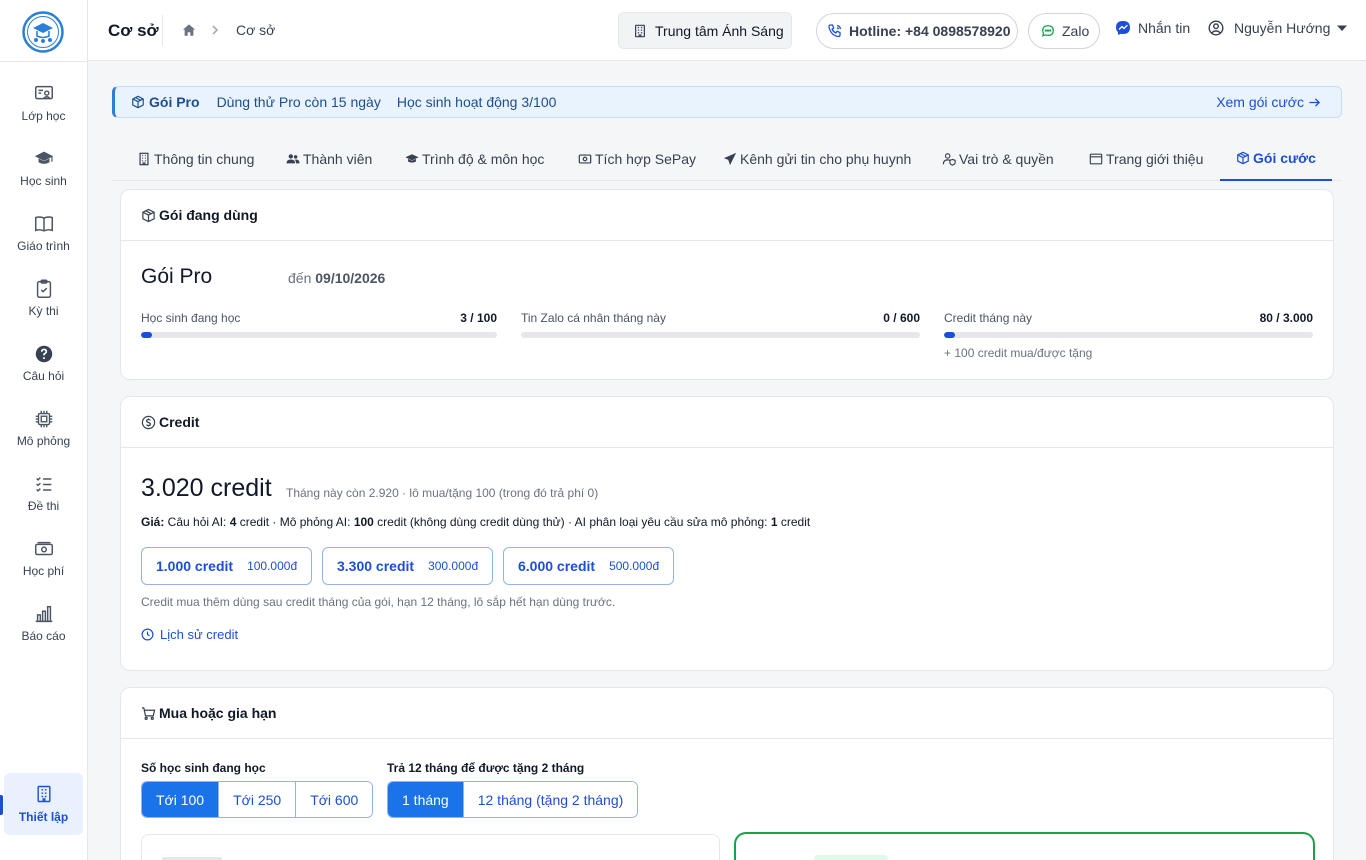 The image size is (1366, 860). I want to click on banner-plan: Gói Pro, so click(174, 102).